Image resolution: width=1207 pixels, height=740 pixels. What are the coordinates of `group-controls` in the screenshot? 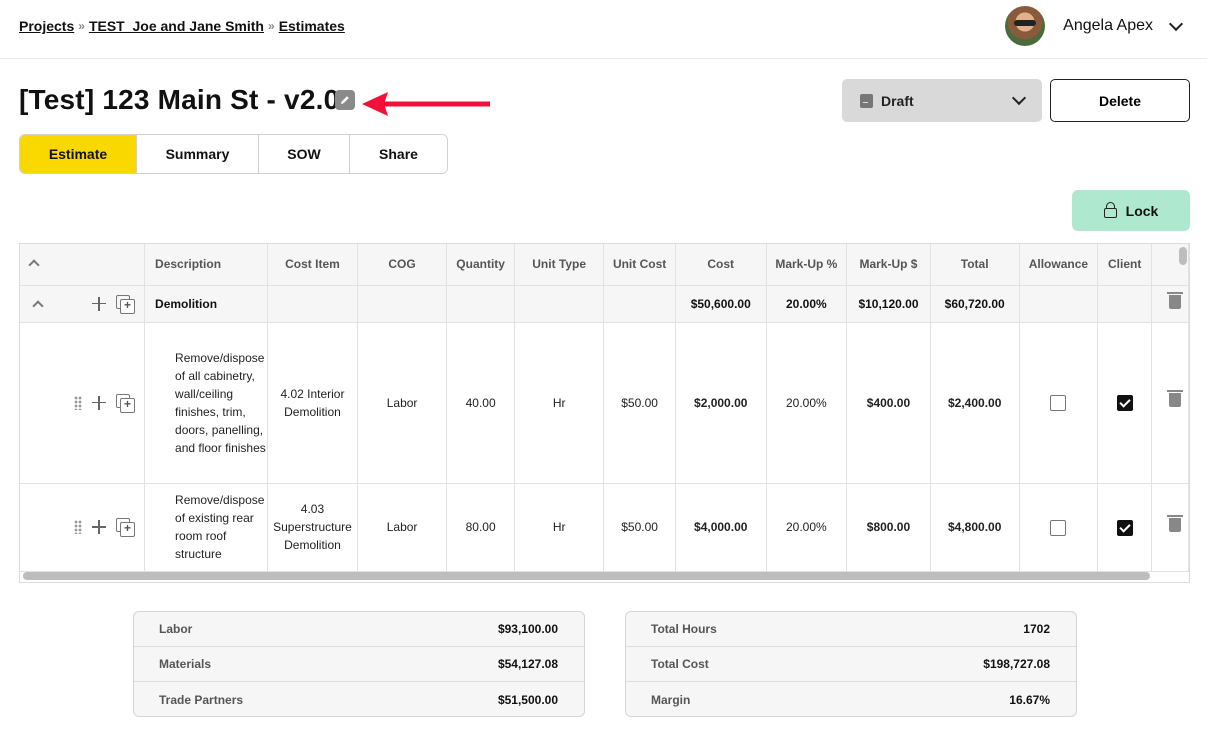 It's located at (83, 304).